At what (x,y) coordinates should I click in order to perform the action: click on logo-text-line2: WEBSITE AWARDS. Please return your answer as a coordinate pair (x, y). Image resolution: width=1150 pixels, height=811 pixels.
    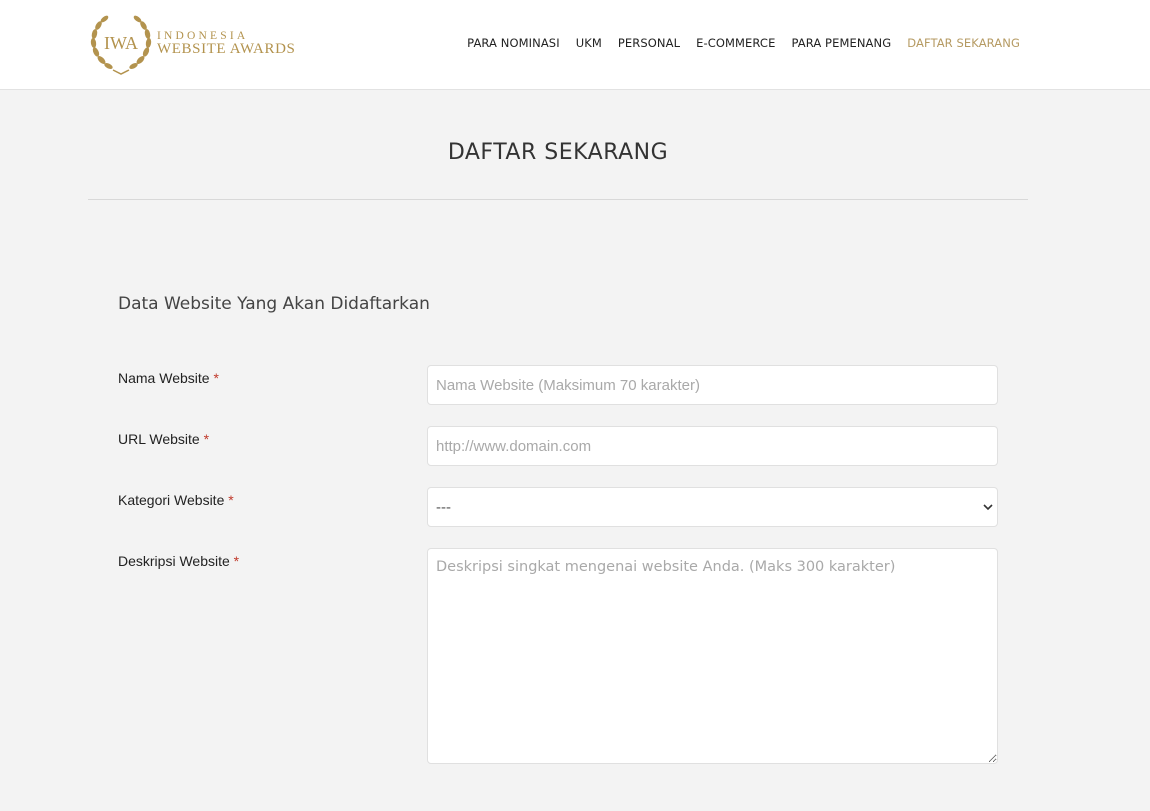
    Looking at the image, I should click on (226, 49).